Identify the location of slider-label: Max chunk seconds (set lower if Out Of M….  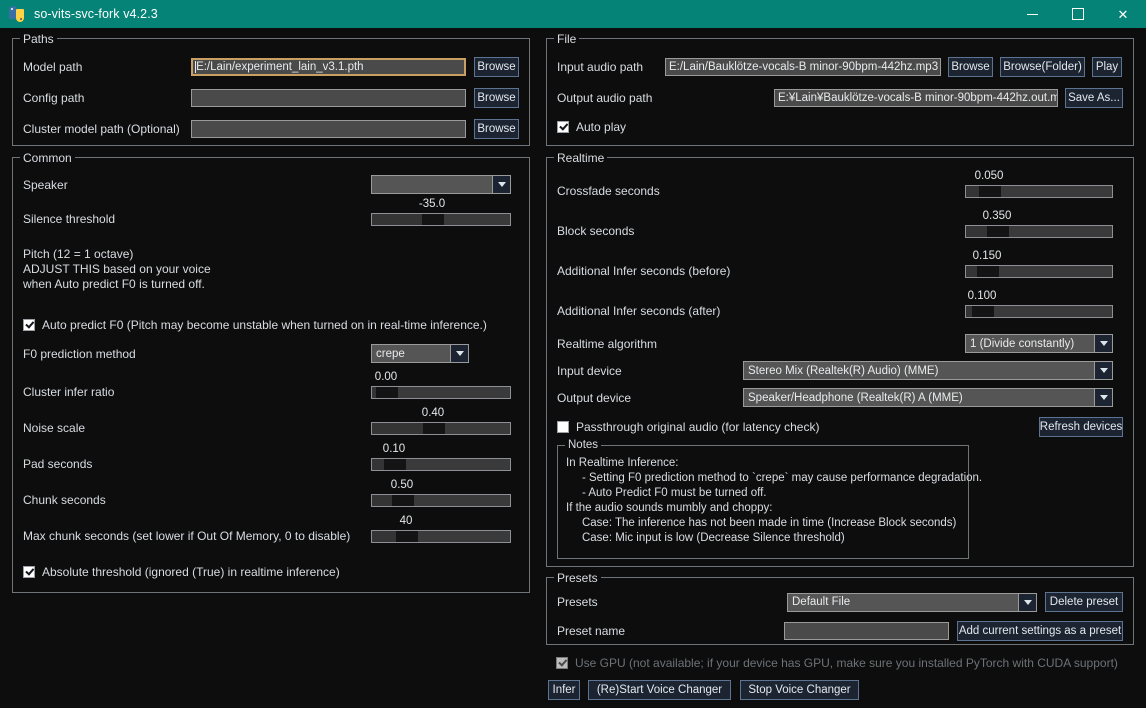
(187, 536).